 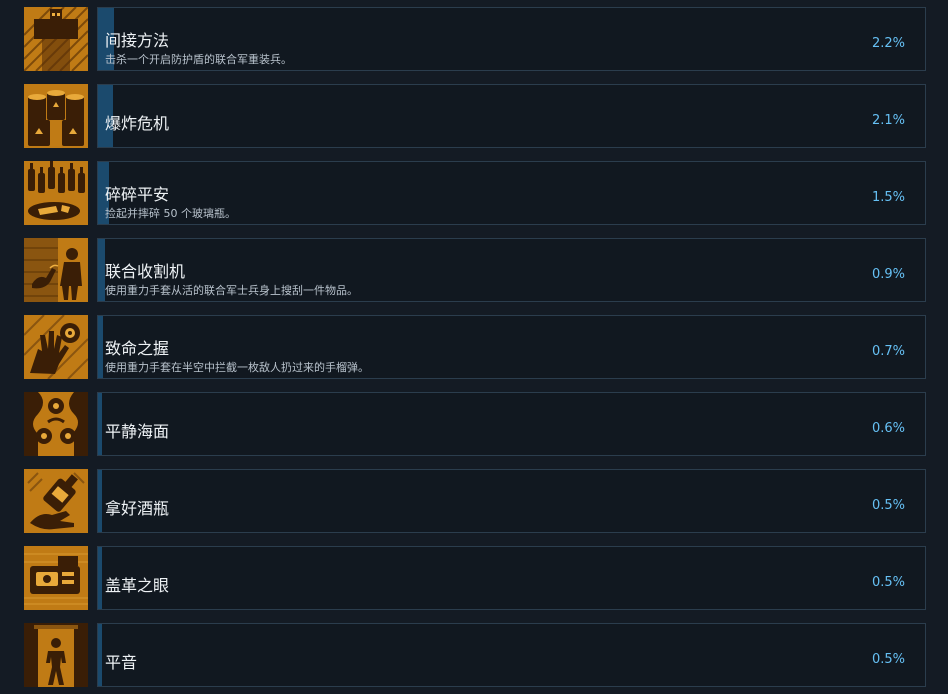 What do you see at coordinates (121, 662) in the screenshot?
I see `achievement-title: 平音` at bounding box center [121, 662].